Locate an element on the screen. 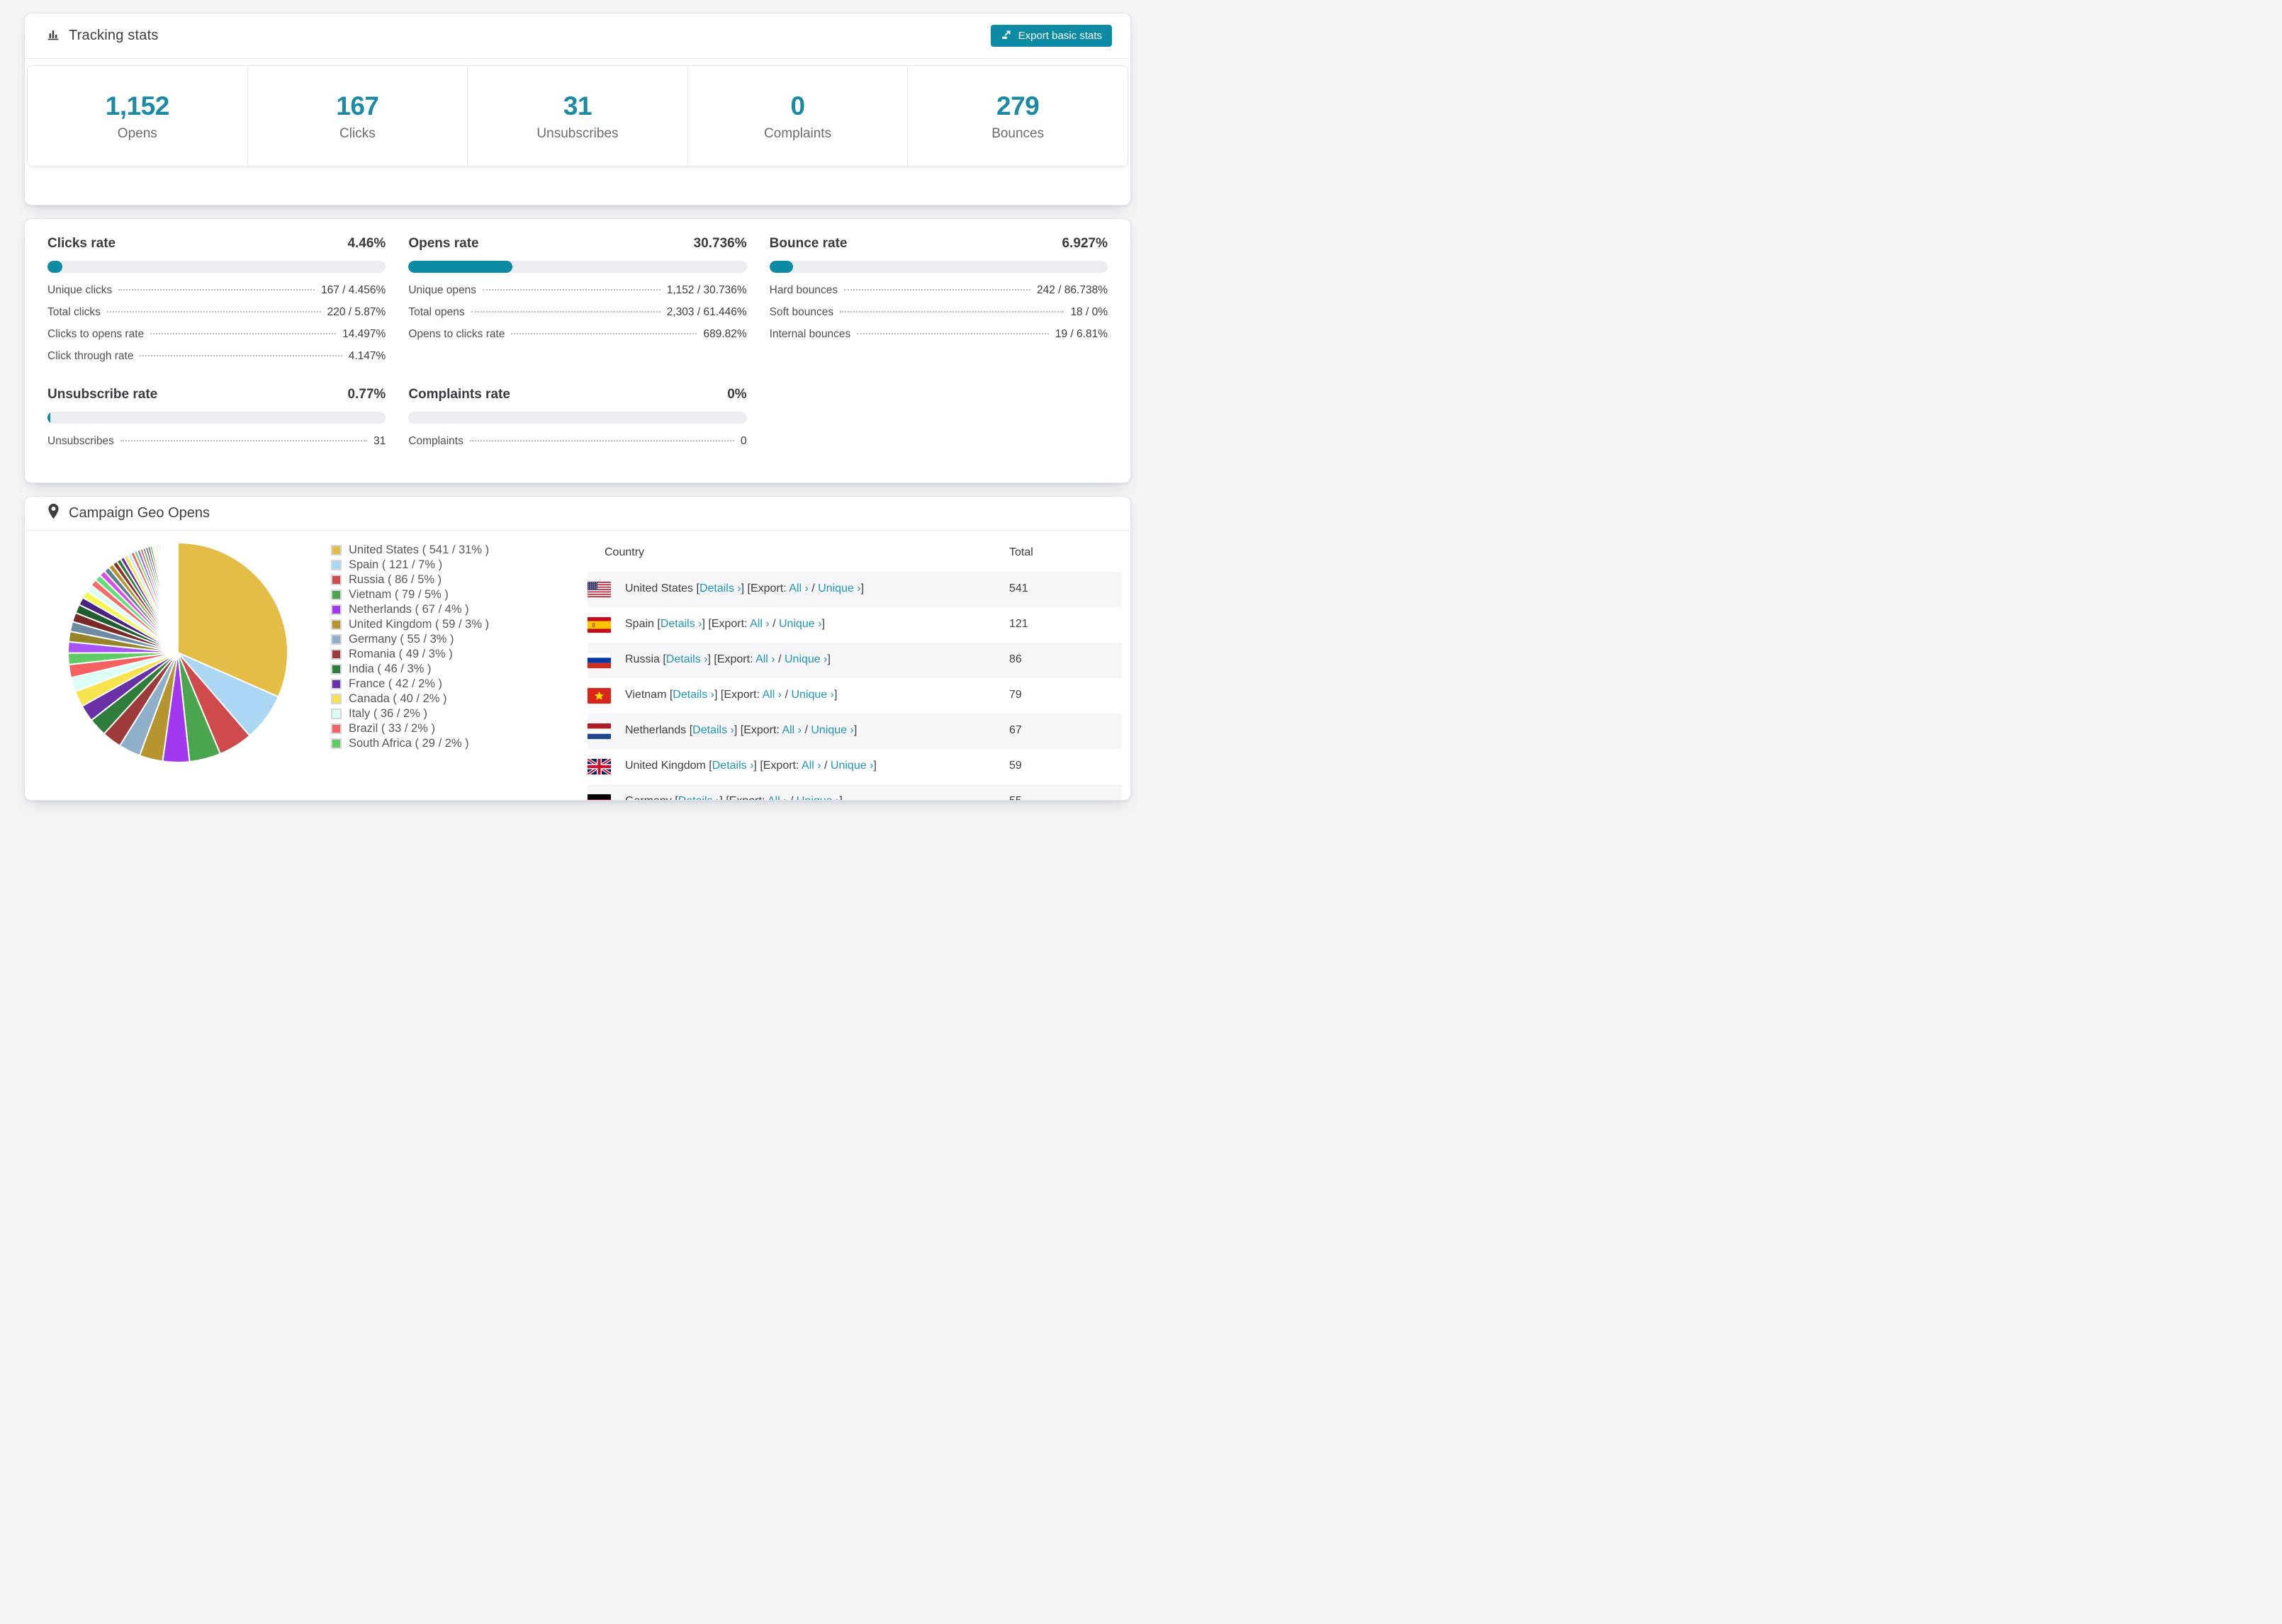 Image resolution: width=2282 pixels, height=1624 pixels. rate-detail-row: Hard bounces 242 / 86.738% is located at coordinates (939, 291).